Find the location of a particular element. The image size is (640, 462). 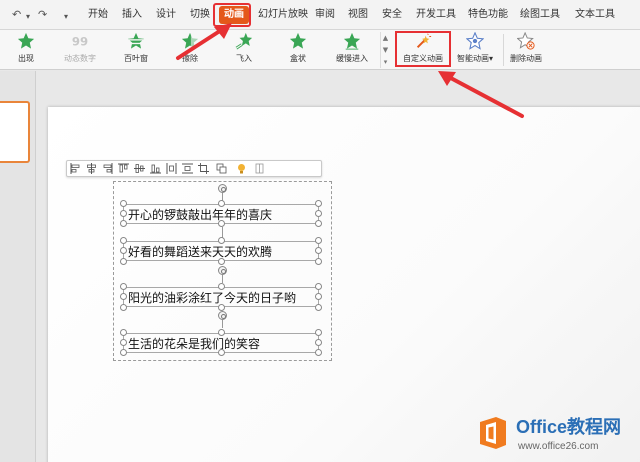

smart-animation-label: 智能动画▾ is located at coordinates (474, 58).